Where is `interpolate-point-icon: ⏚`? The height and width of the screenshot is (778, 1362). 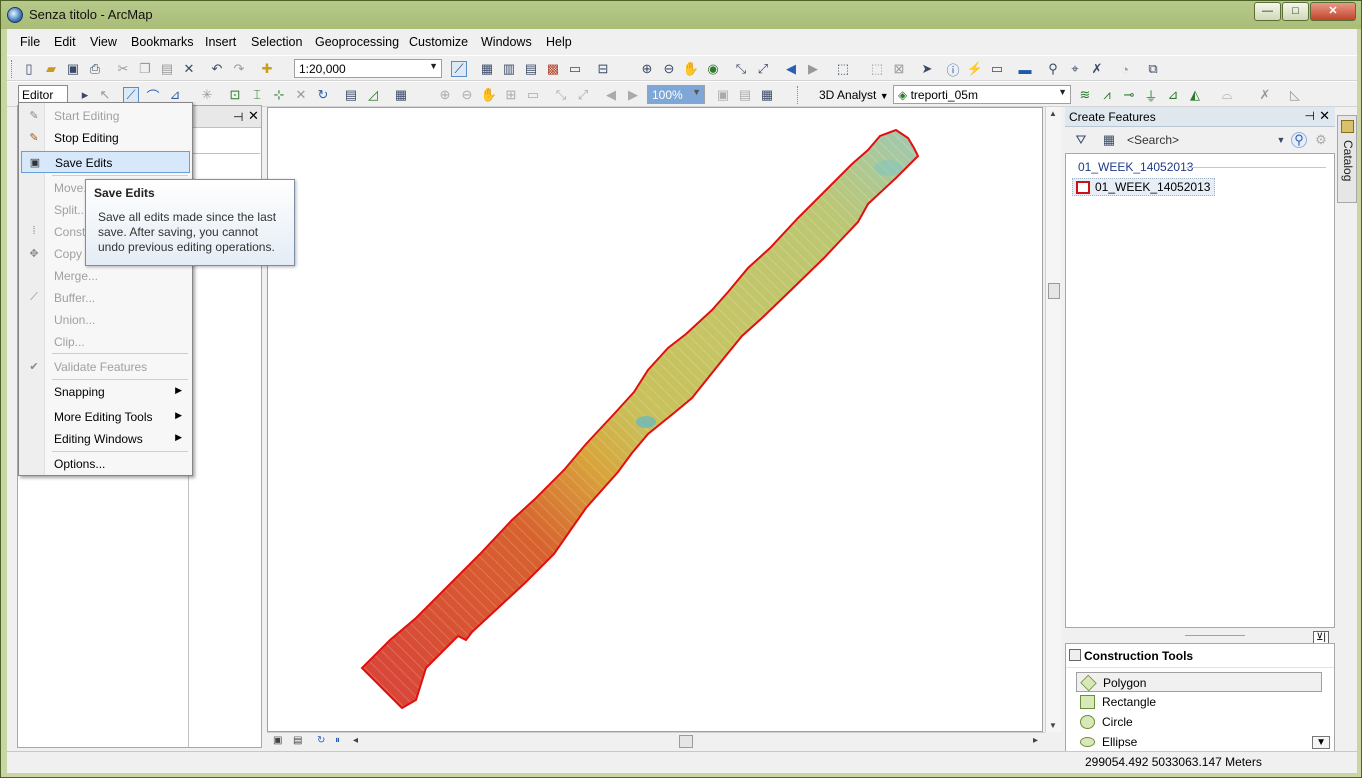
interpolate-point-icon: ⏚ is located at coordinates (1151, 95).